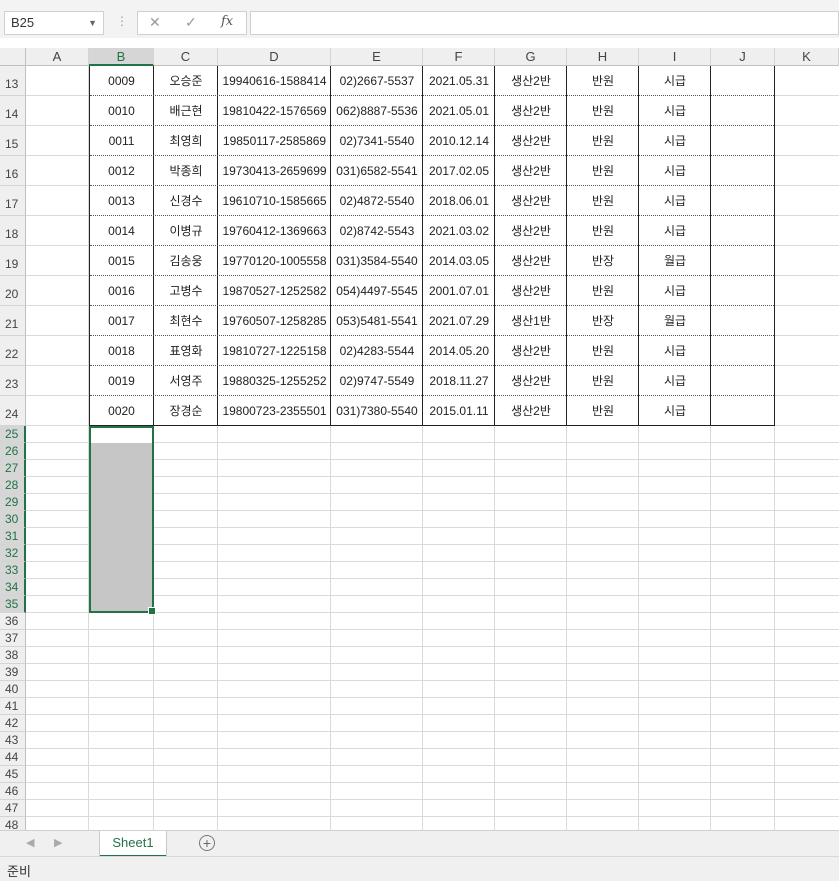 The height and width of the screenshot is (881, 839). Describe the element at coordinates (675, 411) in the screenshot. I see `cell-i24: 시급` at that location.